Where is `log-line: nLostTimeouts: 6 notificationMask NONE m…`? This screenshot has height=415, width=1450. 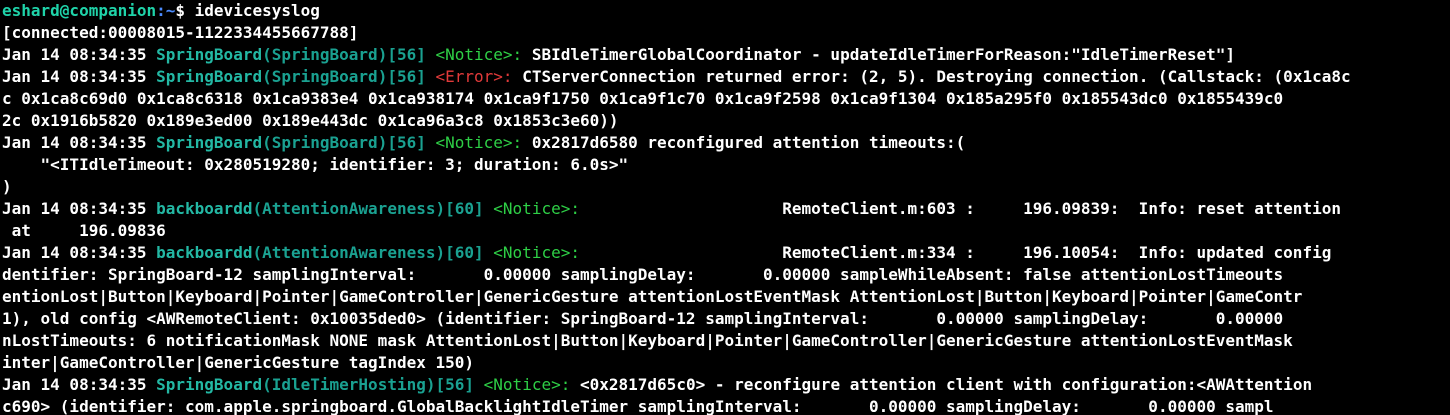 log-line: nLostTimeouts: 6 notificationMask NONE m… is located at coordinates (726, 341).